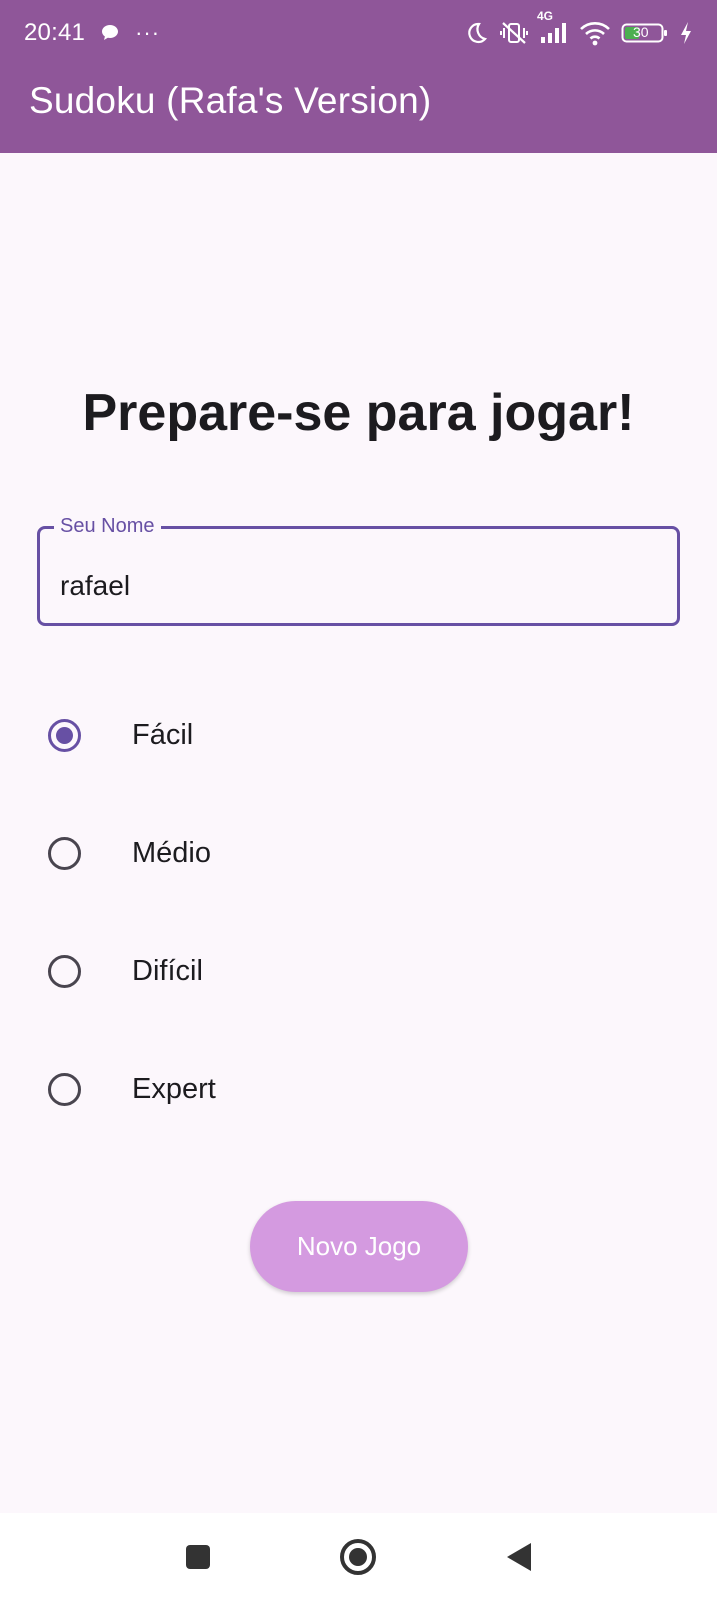 The image size is (717, 1600). Describe the element at coordinates (110, 33) in the screenshot. I see `chat-bubble-icon` at that location.